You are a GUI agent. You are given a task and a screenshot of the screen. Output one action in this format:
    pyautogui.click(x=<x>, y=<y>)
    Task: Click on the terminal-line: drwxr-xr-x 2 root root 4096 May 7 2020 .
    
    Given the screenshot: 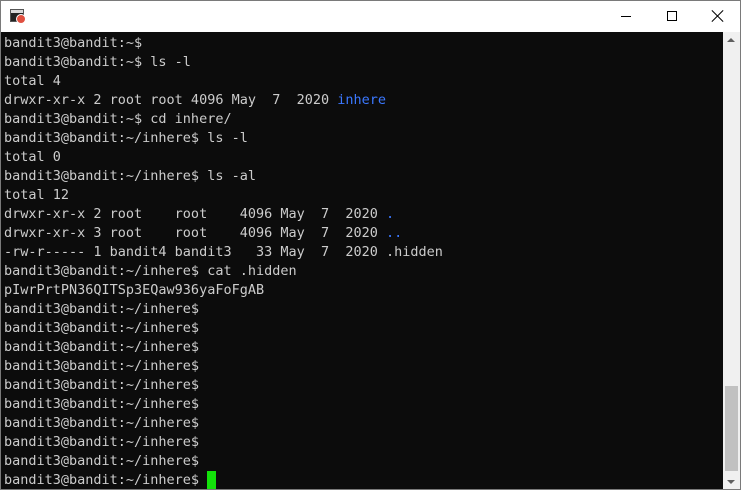 What is the action you would take?
    pyautogui.click(x=223, y=214)
    